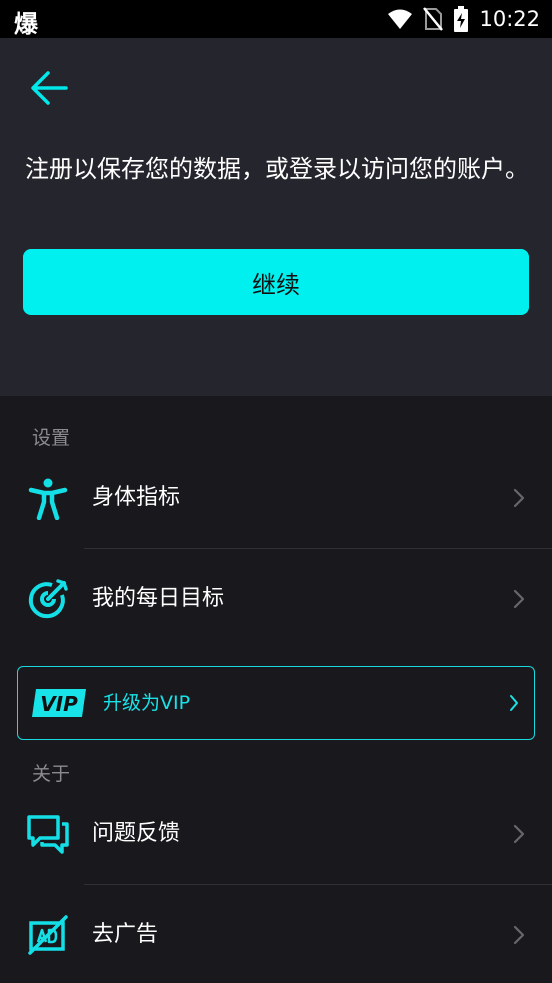 The image size is (552, 983). I want to click on status-time: 10:22, so click(509, 19).